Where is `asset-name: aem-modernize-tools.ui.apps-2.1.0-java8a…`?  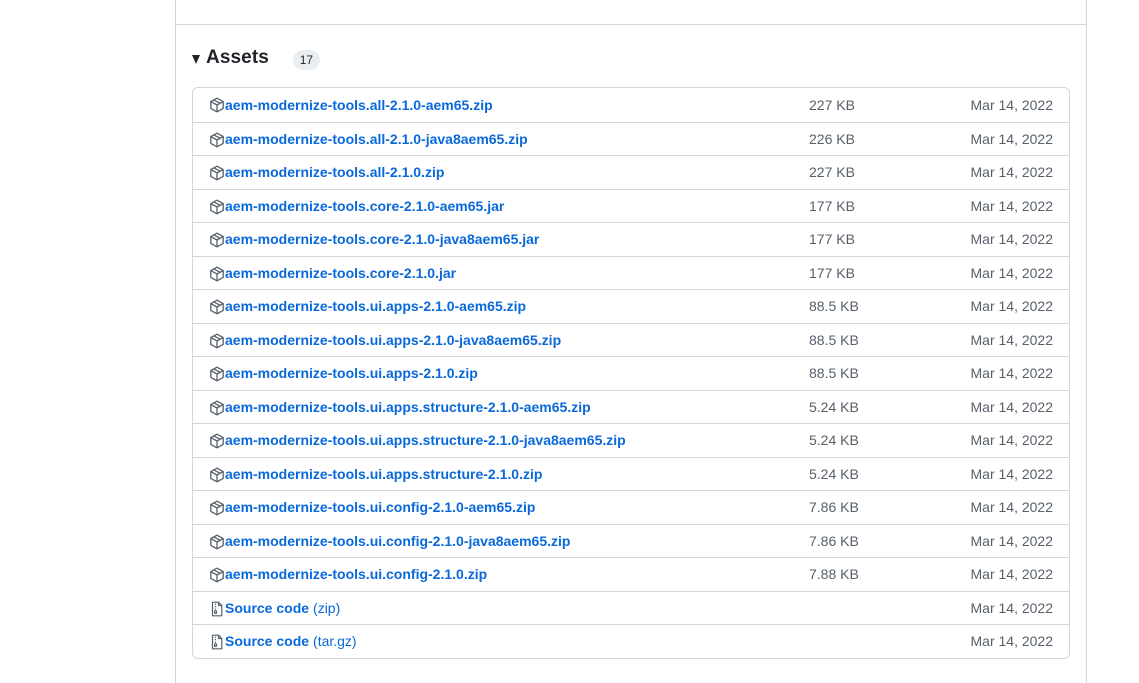 asset-name: aem-modernize-tools.ui.apps-2.1.0-java8a… is located at coordinates (393, 339).